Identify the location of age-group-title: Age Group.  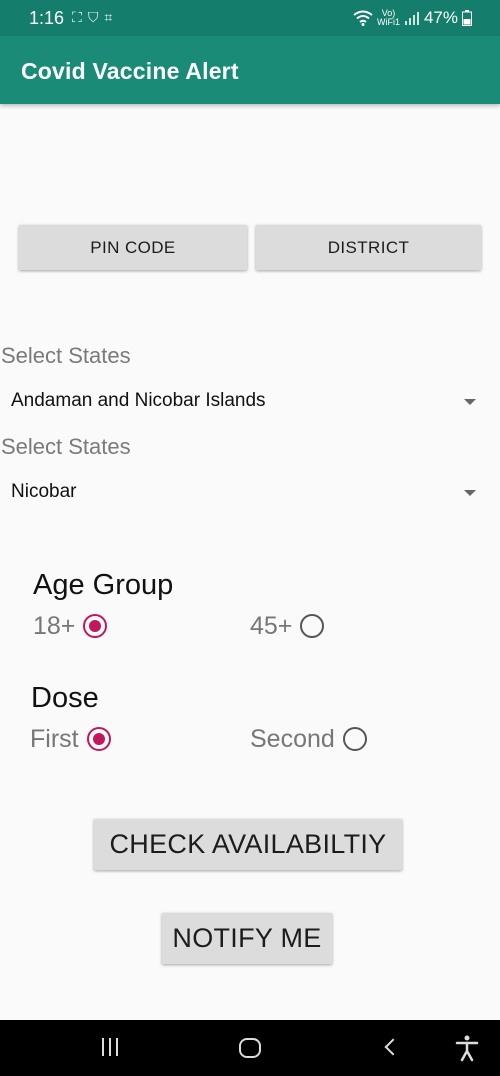
(103, 585).